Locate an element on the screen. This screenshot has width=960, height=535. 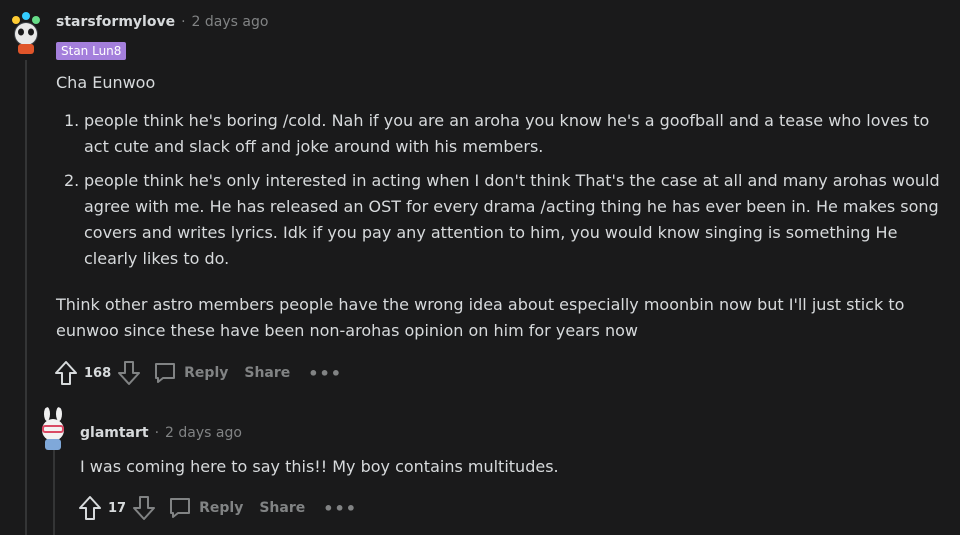
thread-line-main is located at coordinates (26, 297).